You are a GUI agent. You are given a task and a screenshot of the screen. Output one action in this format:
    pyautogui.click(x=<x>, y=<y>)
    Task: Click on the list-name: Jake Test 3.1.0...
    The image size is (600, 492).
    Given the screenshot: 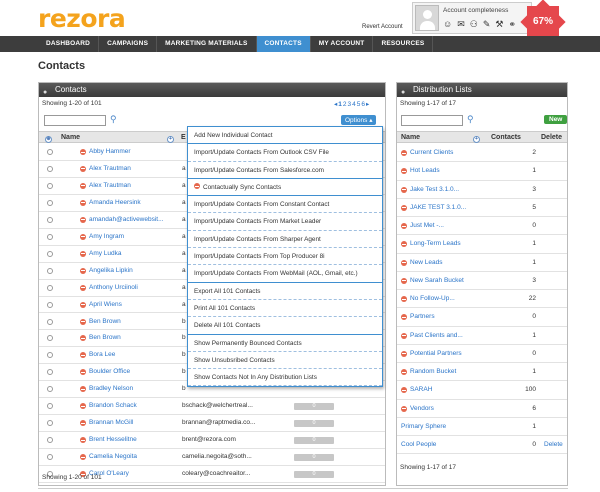 What is the action you would take?
    pyautogui.click(x=434, y=189)
    